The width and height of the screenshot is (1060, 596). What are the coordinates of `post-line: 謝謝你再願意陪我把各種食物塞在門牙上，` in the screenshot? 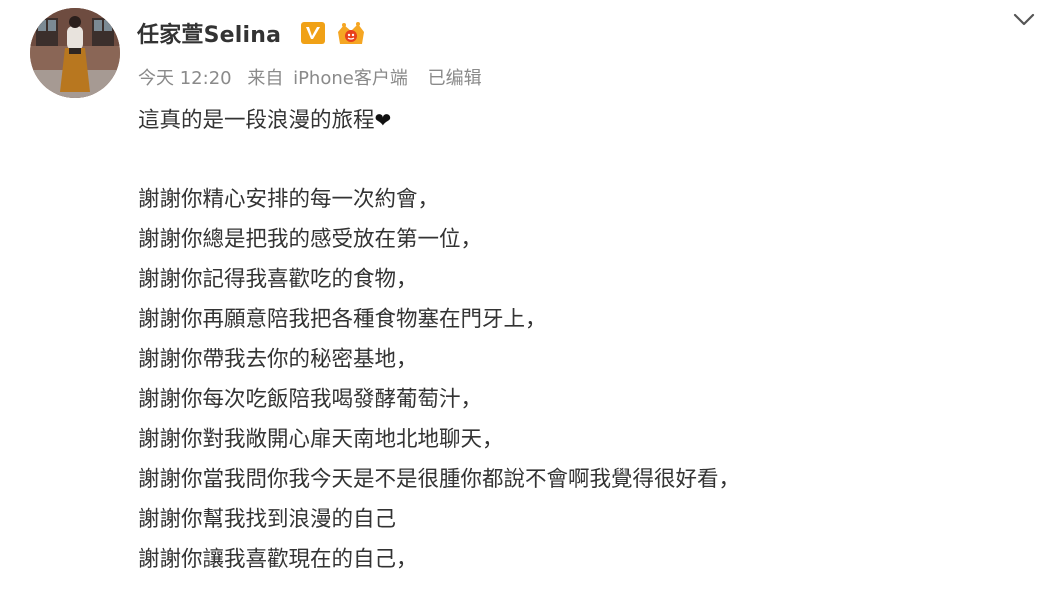 It's located at (342, 319).